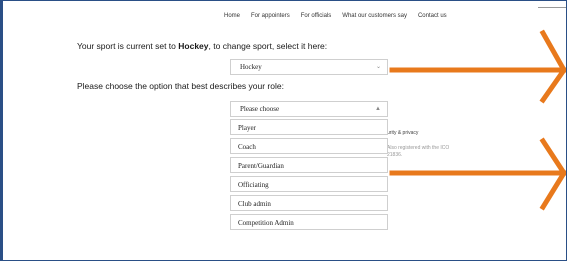  What do you see at coordinates (193, 46) in the screenshot?
I see `current-sport-name: Hockey` at bounding box center [193, 46].